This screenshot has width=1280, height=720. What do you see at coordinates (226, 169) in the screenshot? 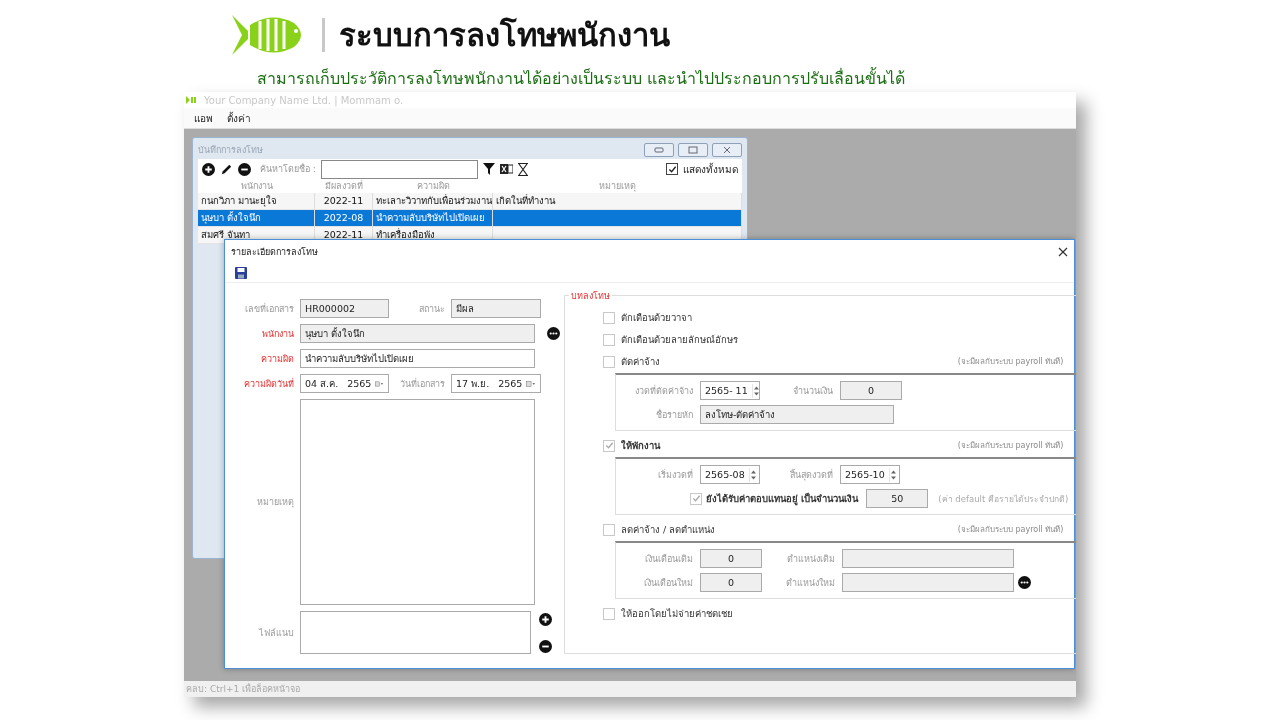
I see `pencil-icon` at bounding box center [226, 169].